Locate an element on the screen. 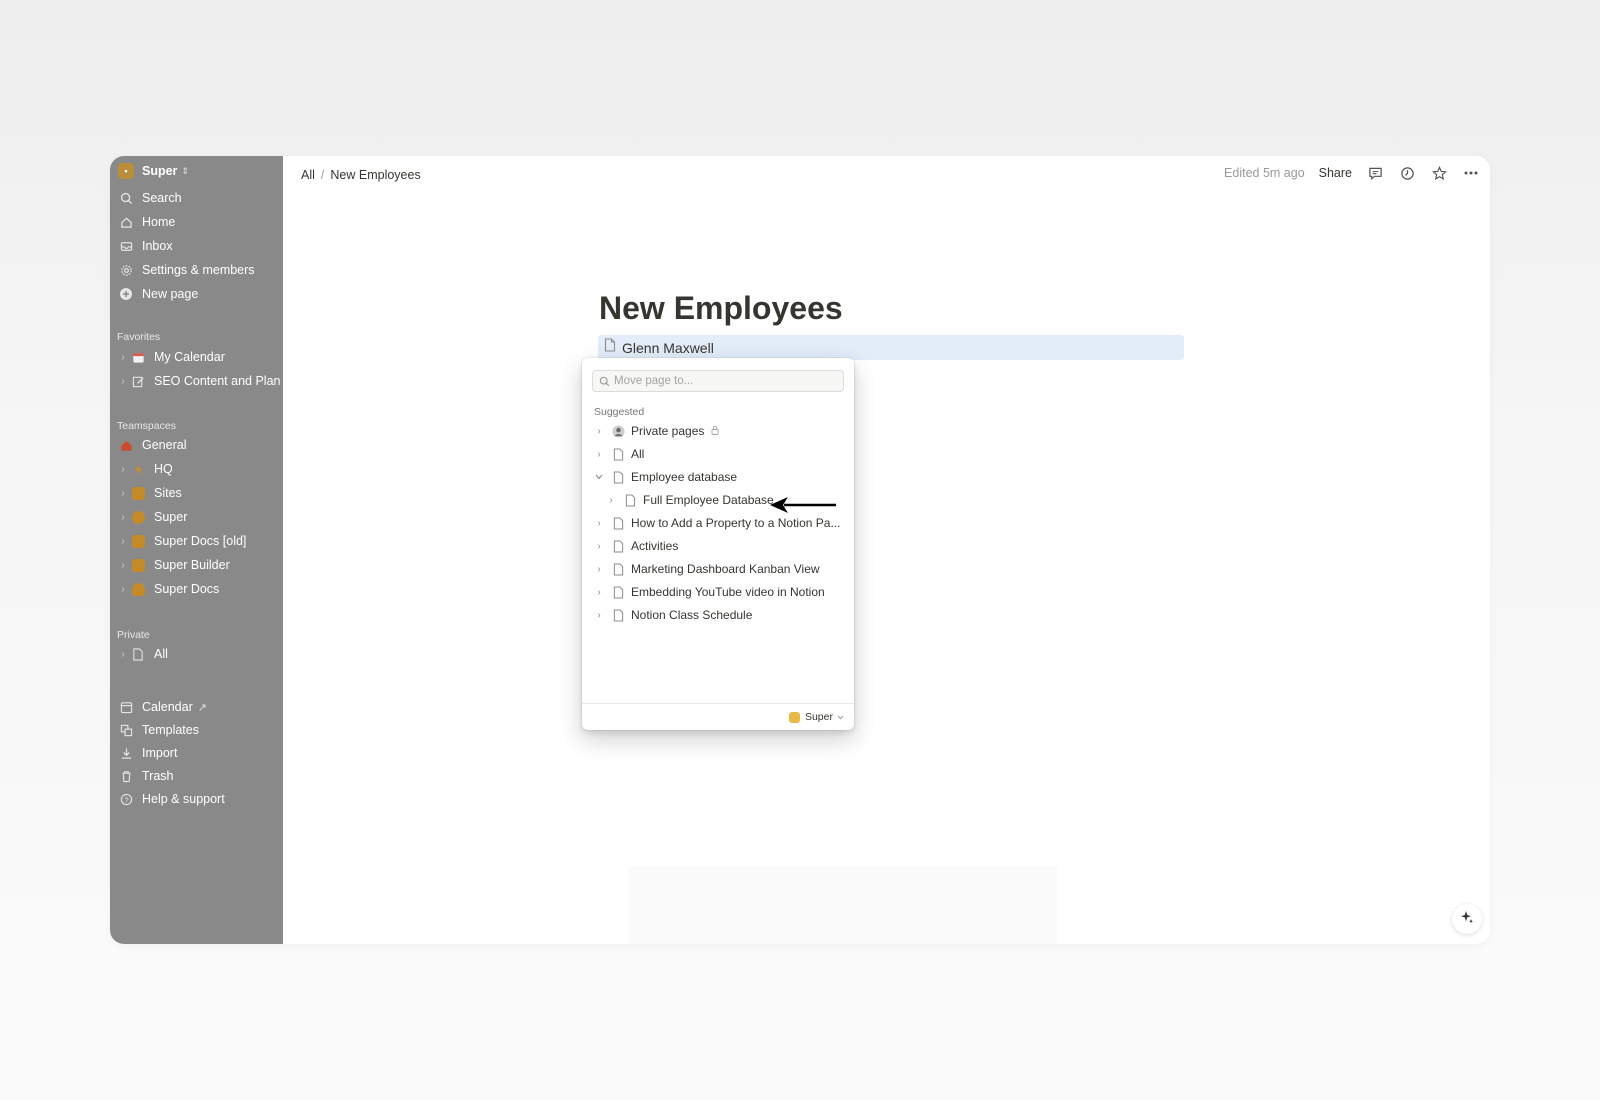 This screenshot has height=1100, width=1600. sidebar-item-templates: Templates is located at coordinates (158, 730).